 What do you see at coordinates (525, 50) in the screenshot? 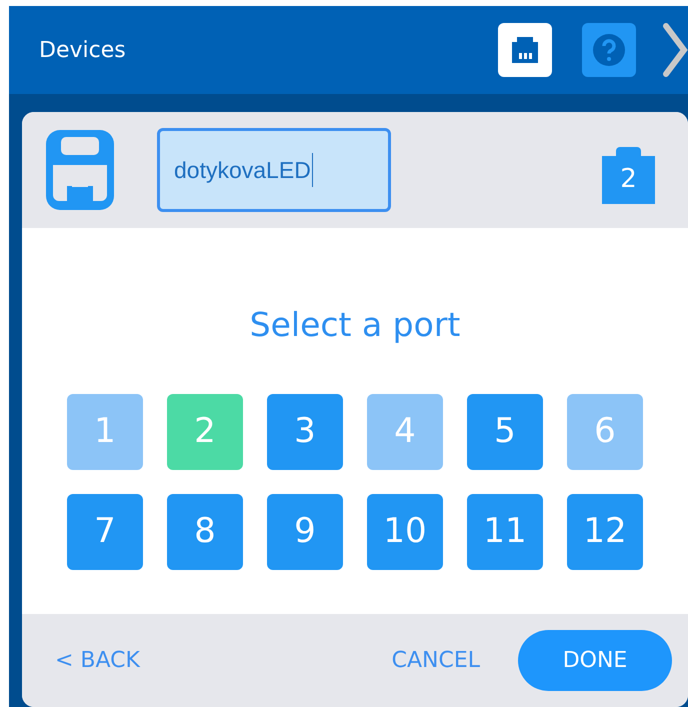
I see `port-view-button` at bounding box center [525, 50].